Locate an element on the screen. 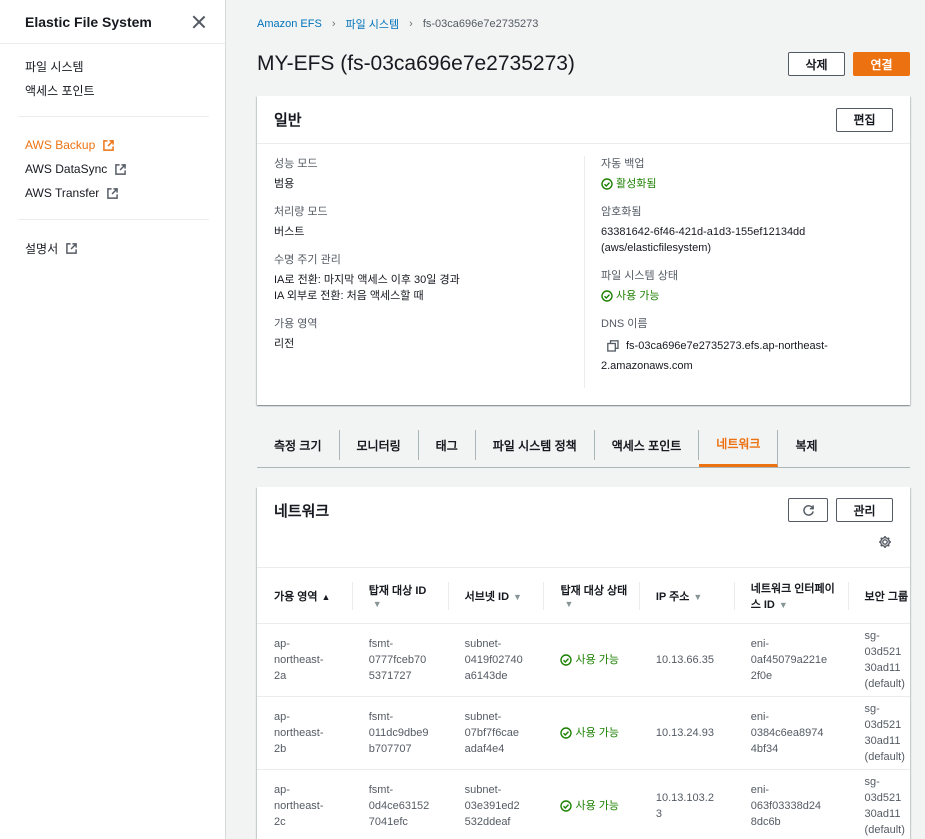 This screenshot has height=839, width=925. column-header-network-interface-id: 네트워크 인터페이스 ID ▼ is located at coordinates (790, 595).